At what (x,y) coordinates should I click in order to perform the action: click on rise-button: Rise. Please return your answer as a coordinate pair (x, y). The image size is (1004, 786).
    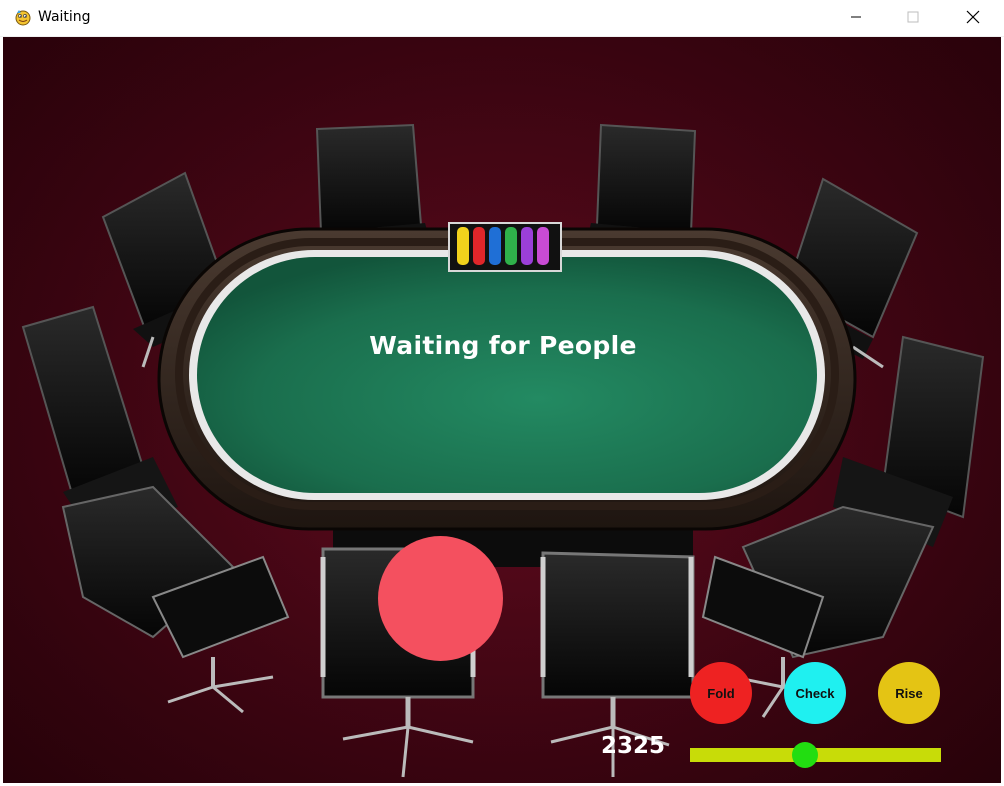
    Looking at the image, I should click on (909, 693).